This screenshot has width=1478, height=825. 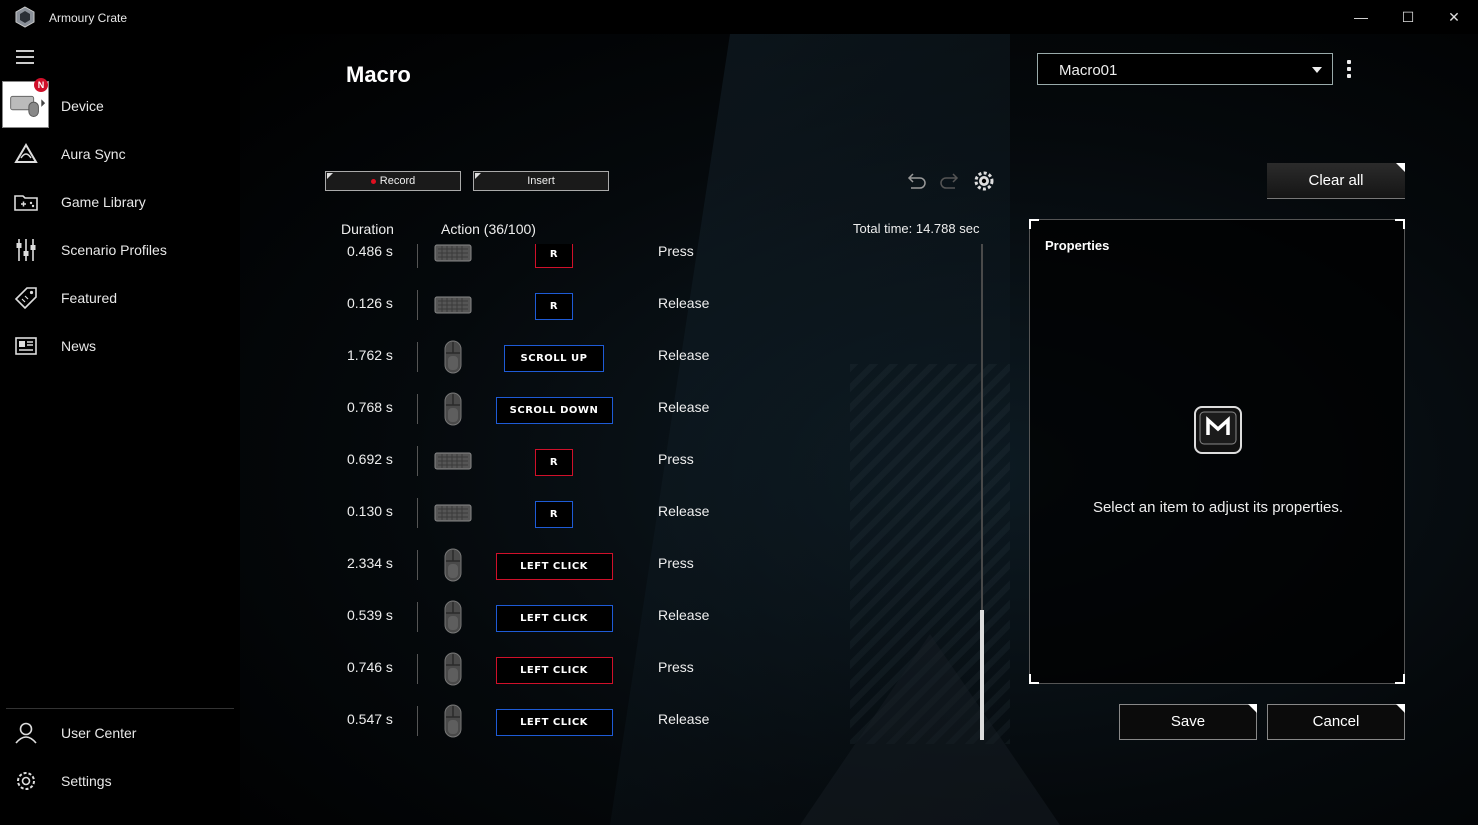 What do you see at coordinates (660, 722) in the screenshot?
I see `macro-row: 0.547 s LEFT CLICK Release` at bounding box center [660, 722].